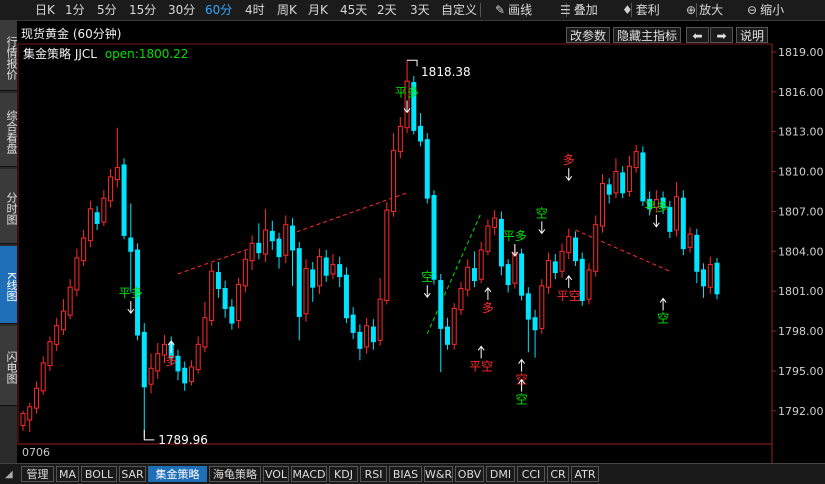 The width and height of the screenshot is (825, 484). What do you see at coordinates (558, 474) in the screenshot?
I see `indicator-tab-15: CR` at bounding box center [558, 474].